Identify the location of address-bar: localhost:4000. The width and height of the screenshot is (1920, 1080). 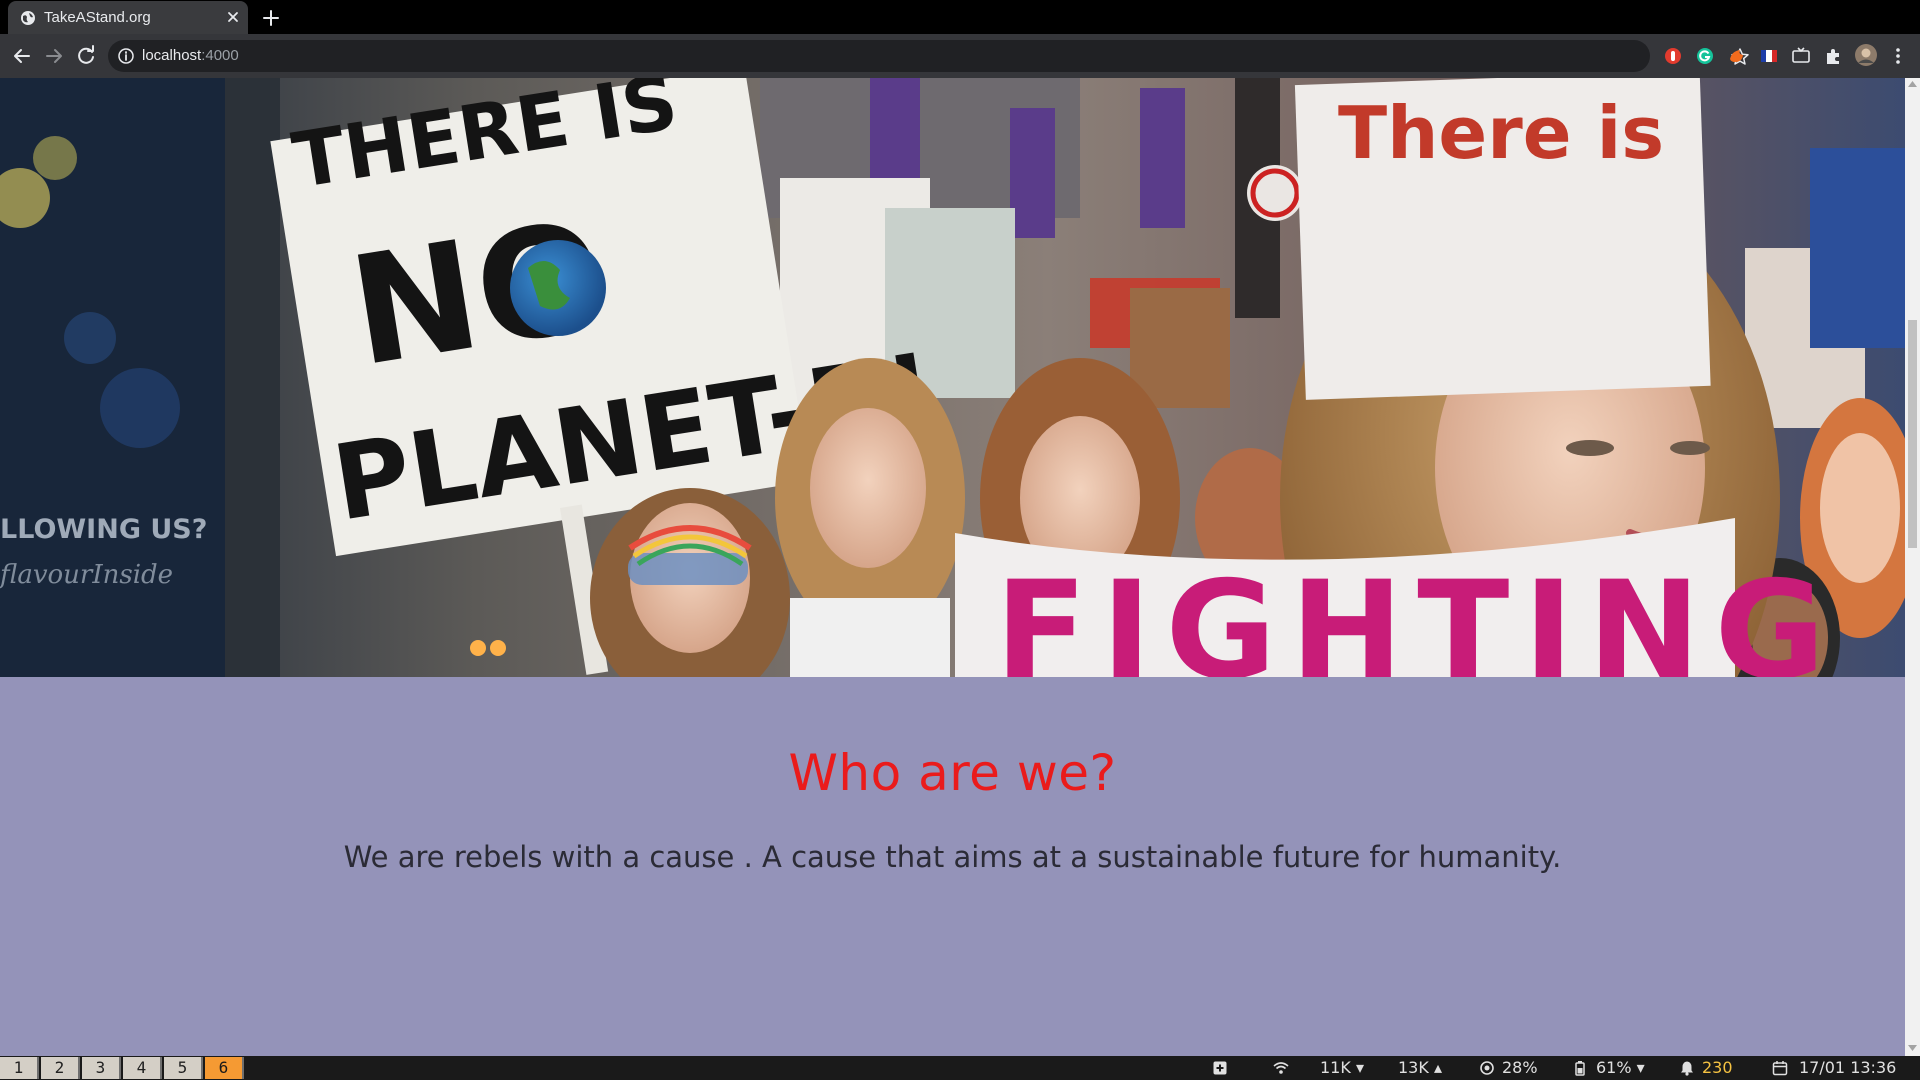
(928, 56).